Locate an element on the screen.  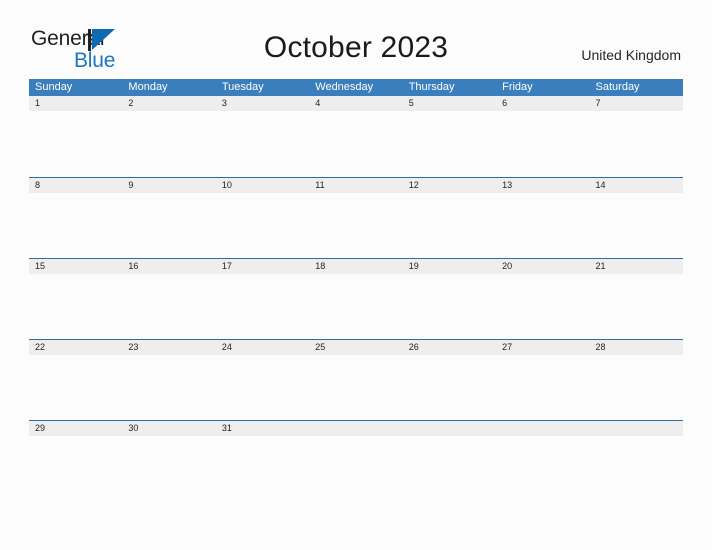
day-number: 21 is located at coordinates (636, 266).